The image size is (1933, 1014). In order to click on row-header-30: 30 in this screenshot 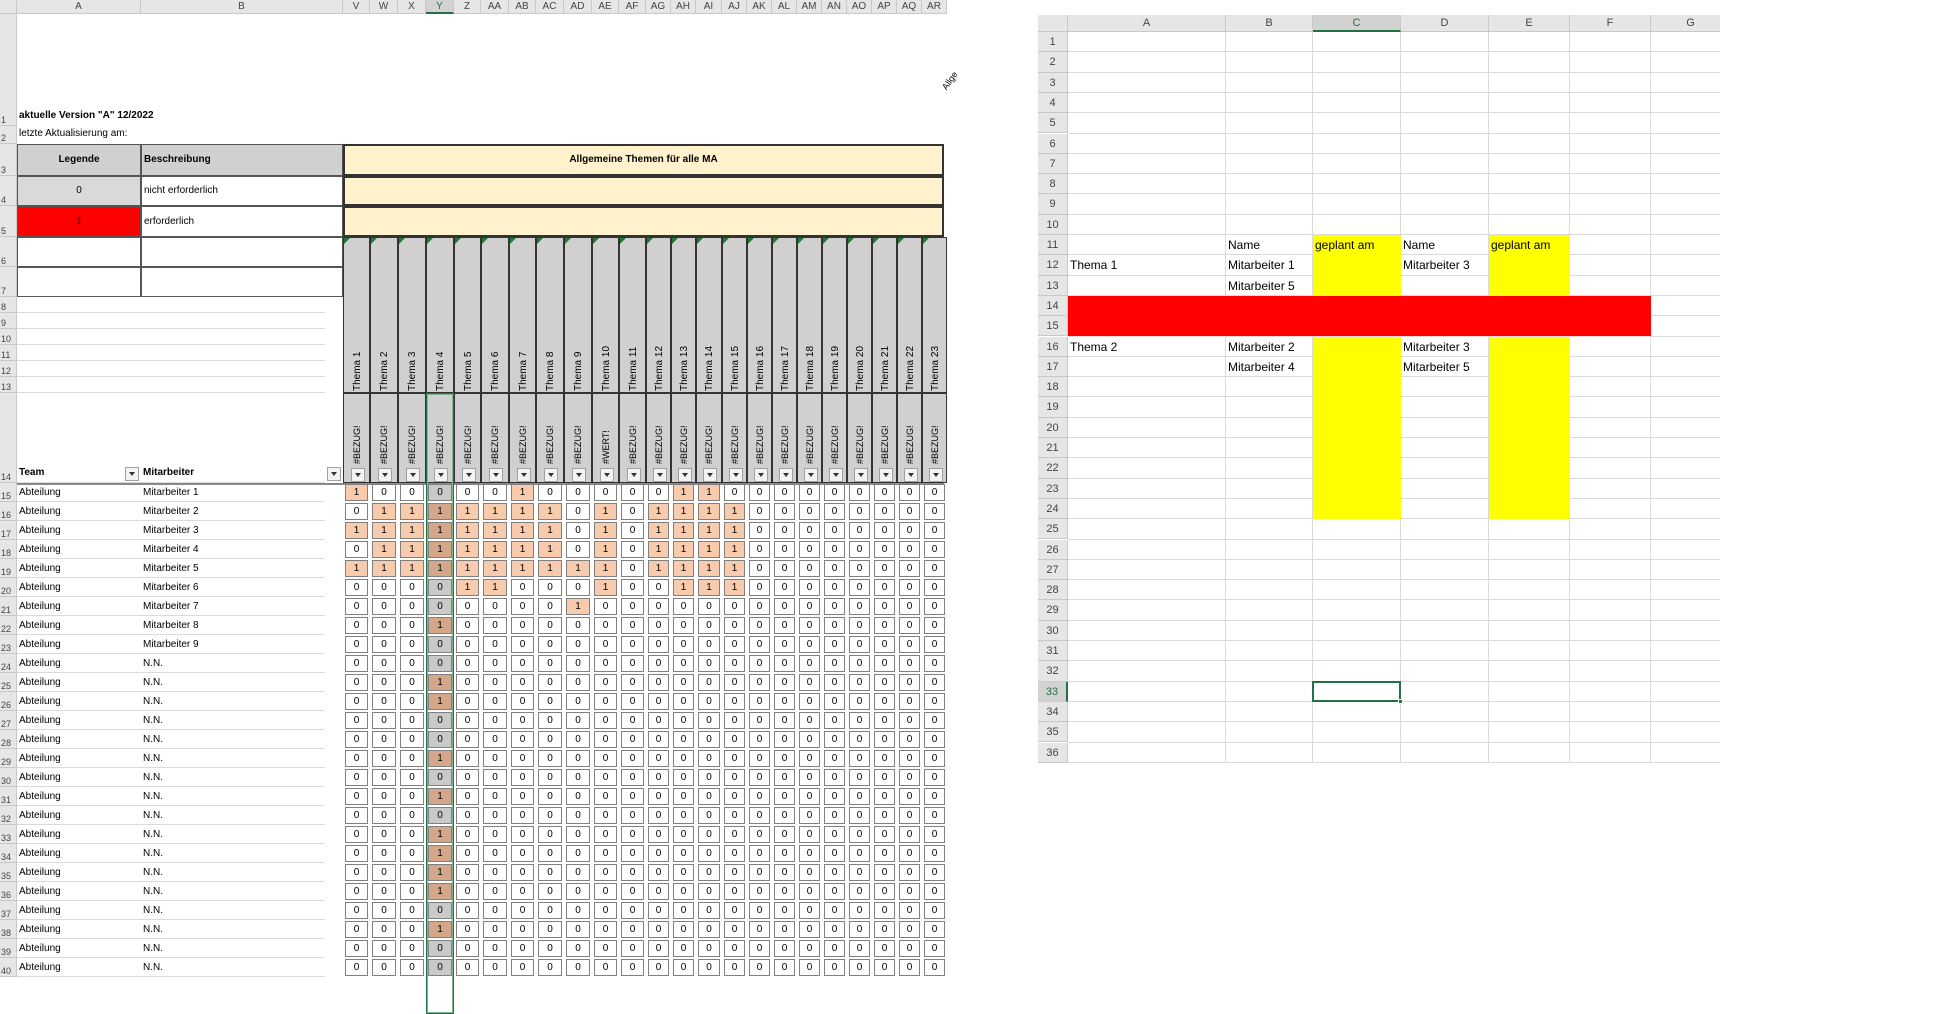, I will do `click(8, 777)`.